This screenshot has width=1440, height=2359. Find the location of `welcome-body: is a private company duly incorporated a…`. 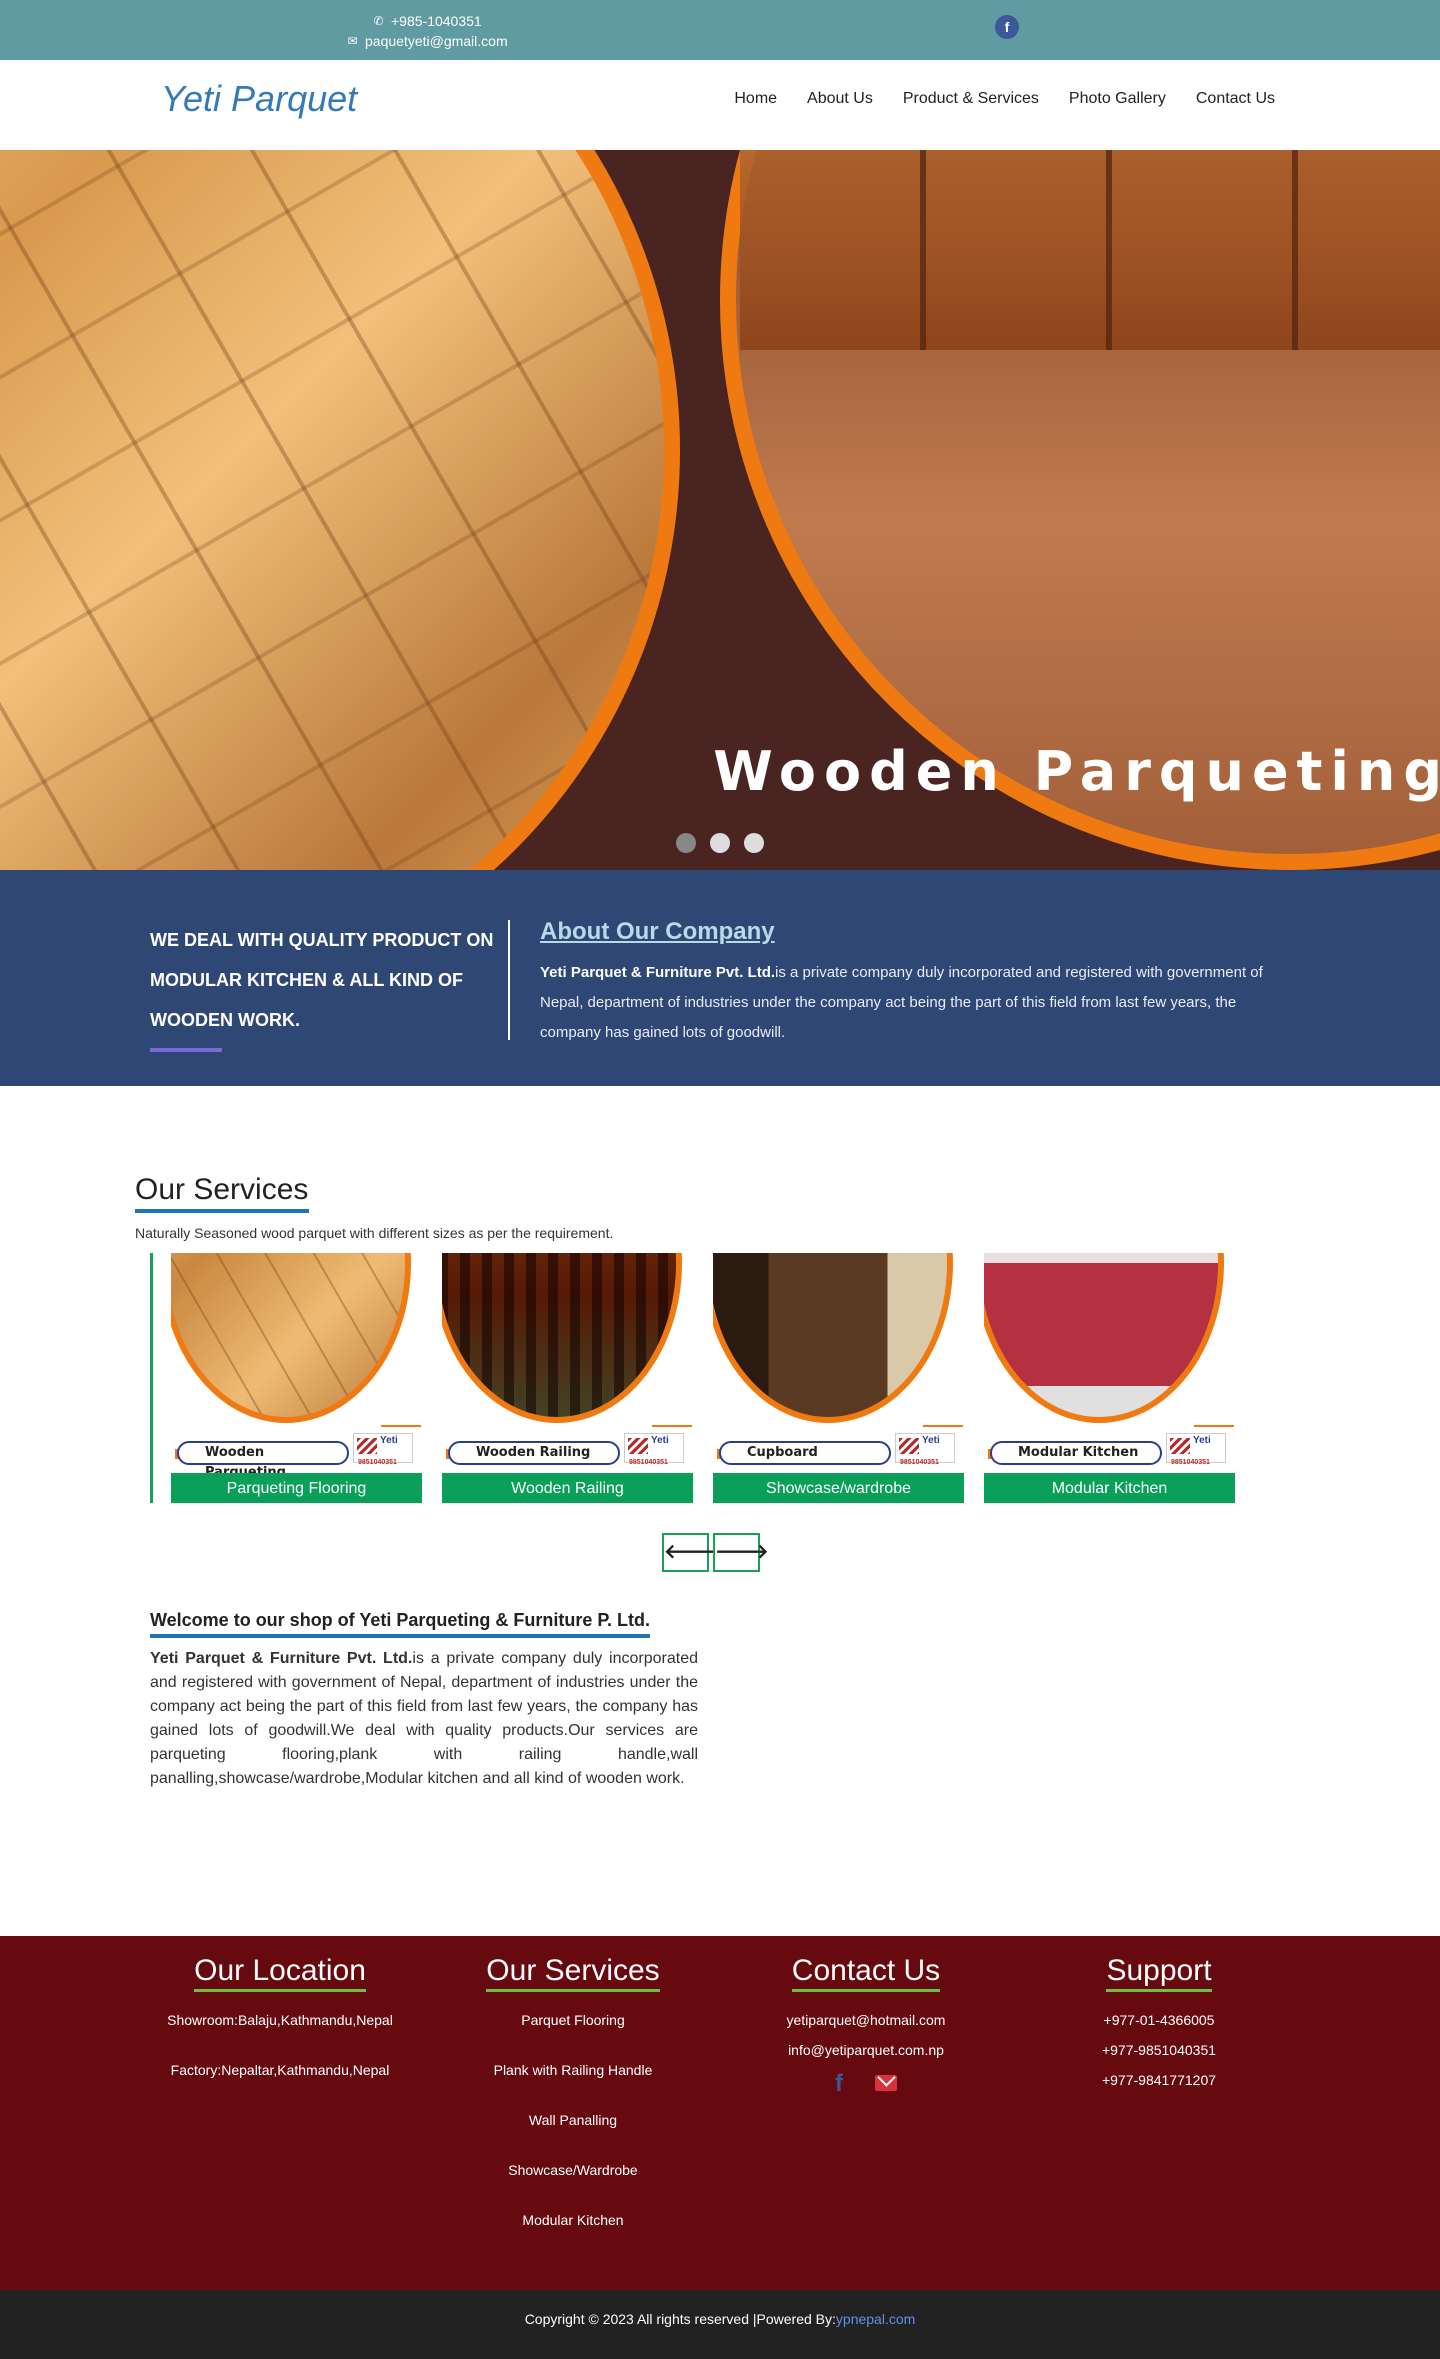

welcome-body: is a private company duly incorporated a… is located at coordinates (424, 1718).